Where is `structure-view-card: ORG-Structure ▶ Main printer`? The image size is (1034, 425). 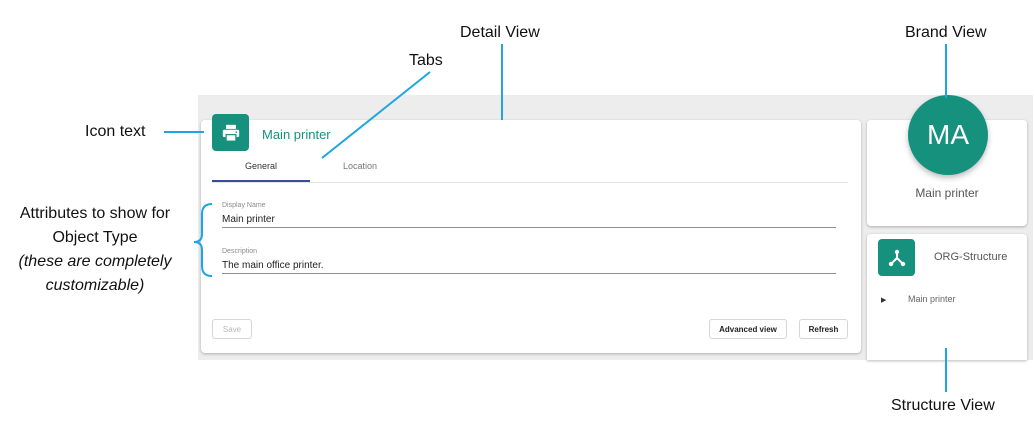 structure-view-card: ORG-Structure ▶ Main printer is located at coordinates (947, 297).